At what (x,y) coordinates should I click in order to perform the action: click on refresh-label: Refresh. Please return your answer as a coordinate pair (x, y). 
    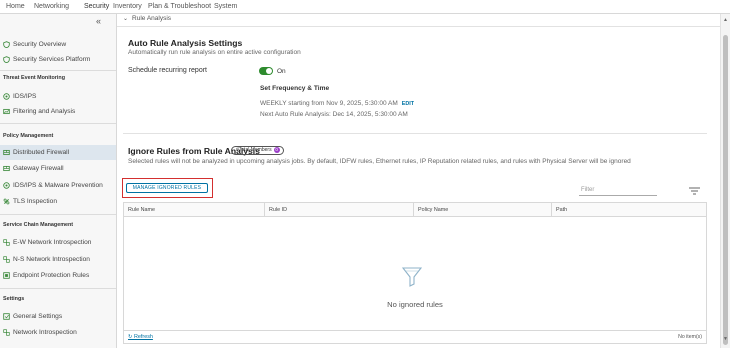
    Looking at the image, I should click on (143, 337).